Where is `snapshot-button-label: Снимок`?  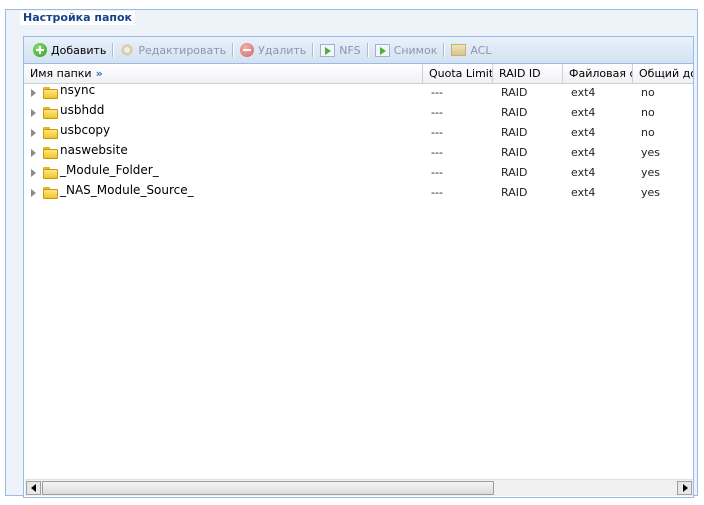 snapshot-button-label: Снимок is located at coordinates (415, 50).